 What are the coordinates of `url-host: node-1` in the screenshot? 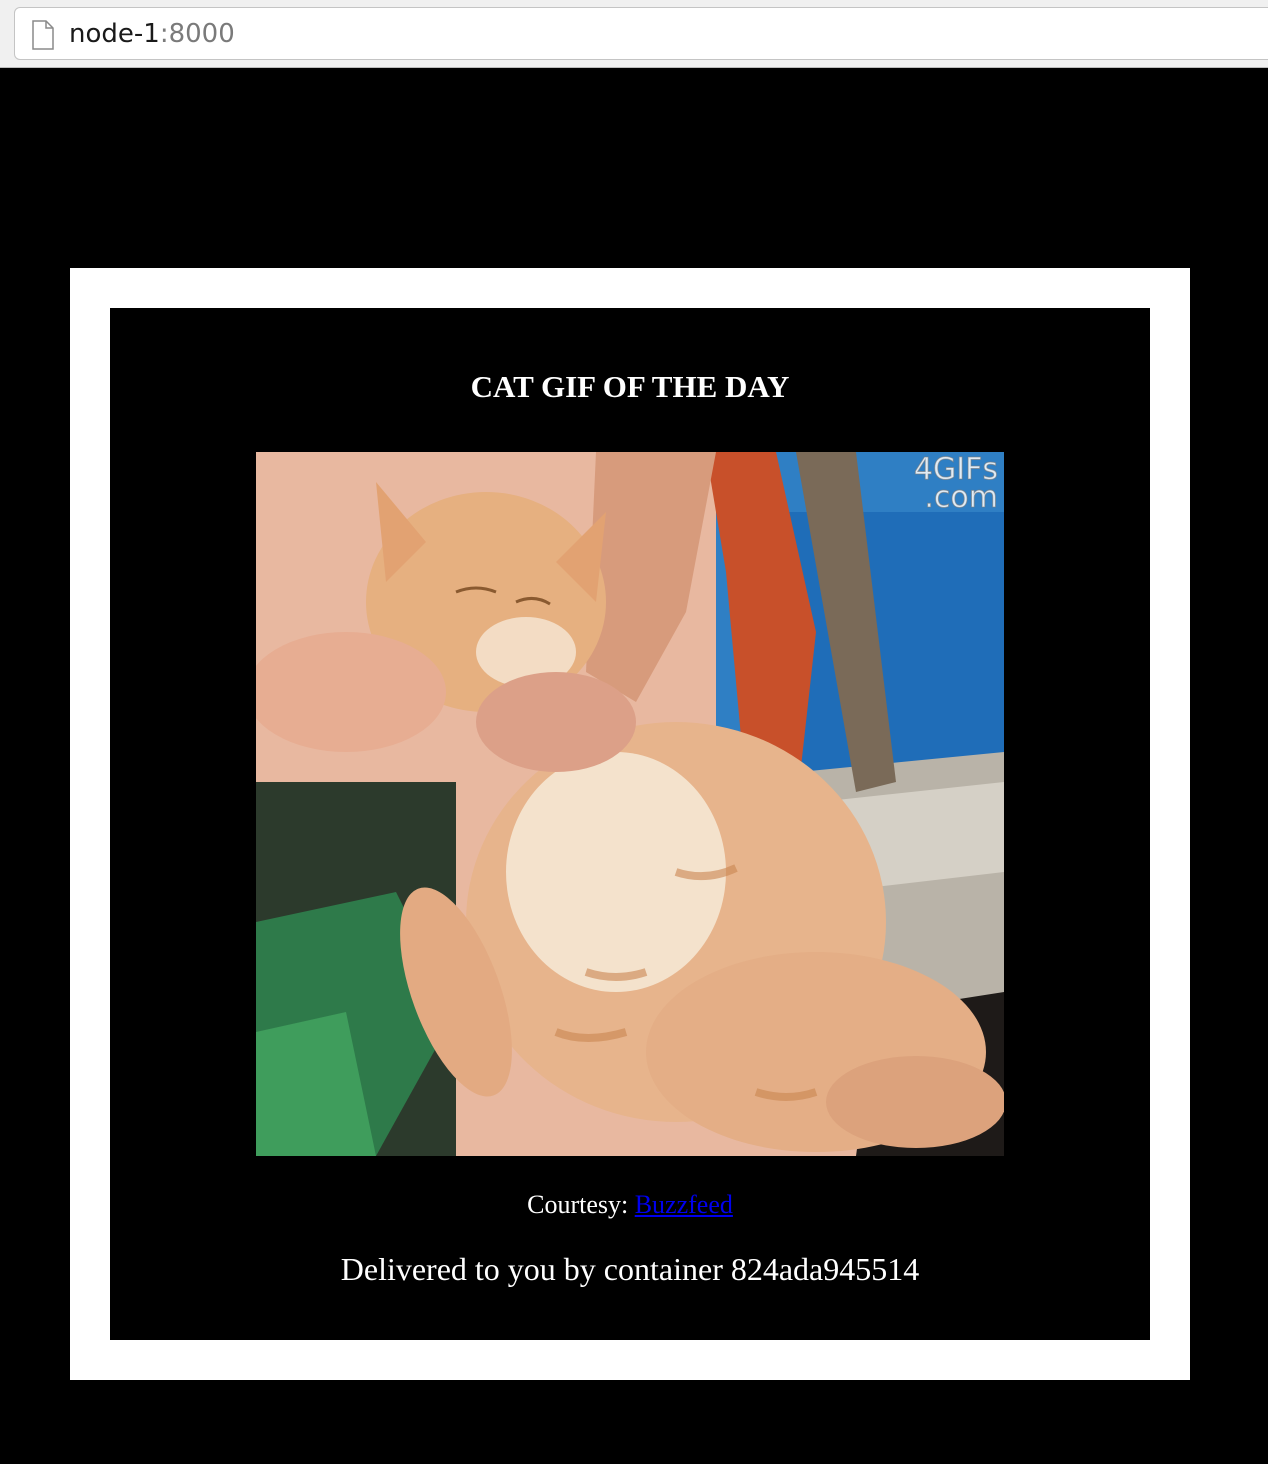 It's located at (114, 34).